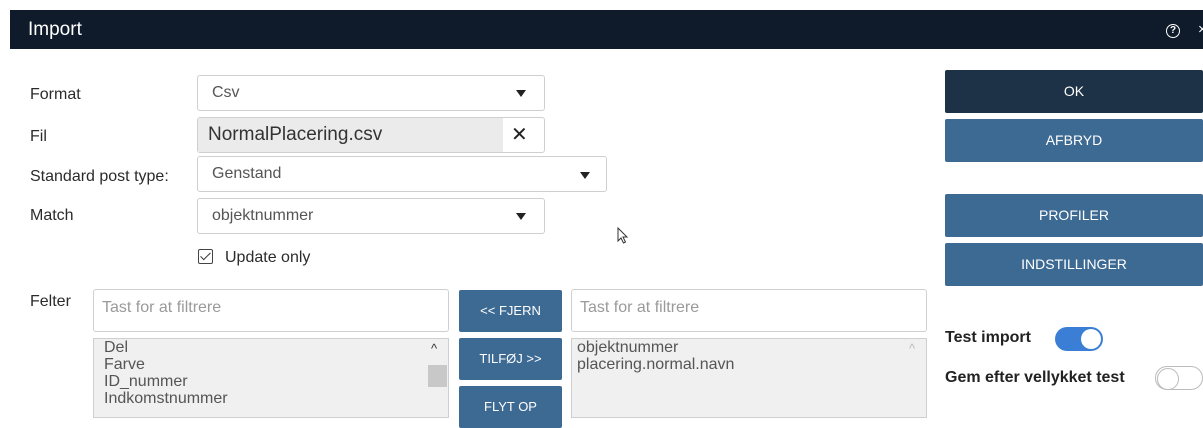  What do you see at coordinates (402, 174) in the screenshot?
I see `default-post-type-select: Genstand` at bounding box center [402, 174].